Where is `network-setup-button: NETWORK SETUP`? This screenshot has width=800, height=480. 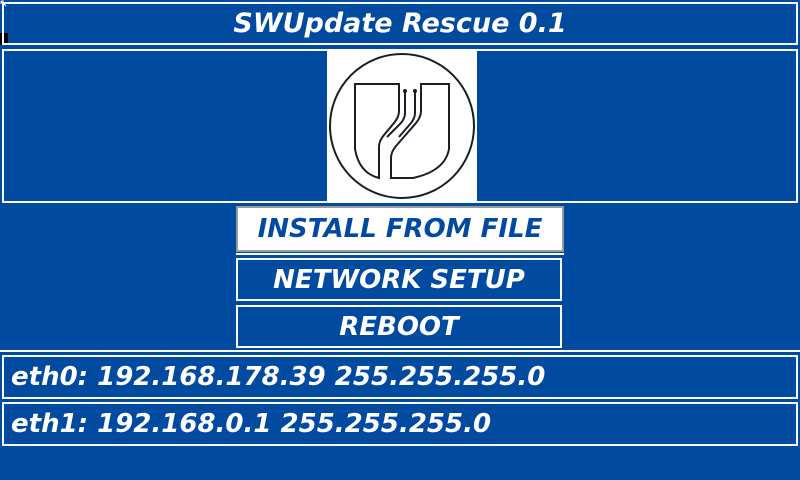
network-setup-button: NETWORK SETUP is located at coordinates (399, 279).